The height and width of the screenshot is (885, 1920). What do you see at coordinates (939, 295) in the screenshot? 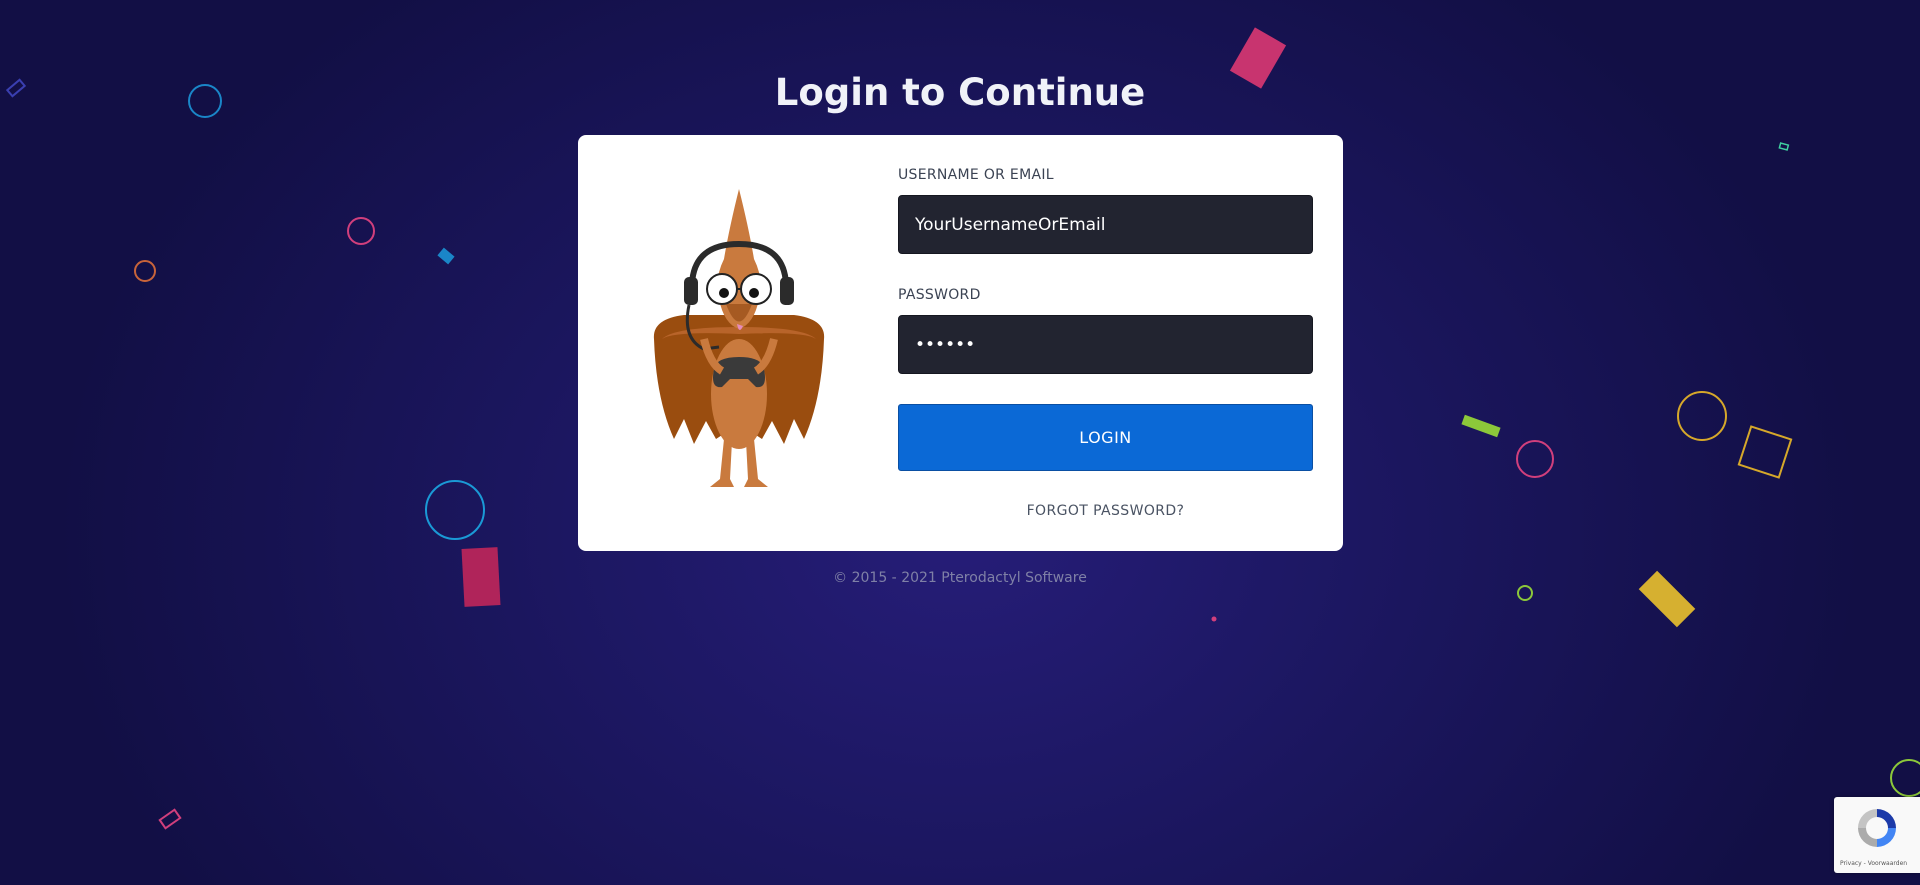
I see `password-label: PASSWORD` at bounding box center [939, 295].